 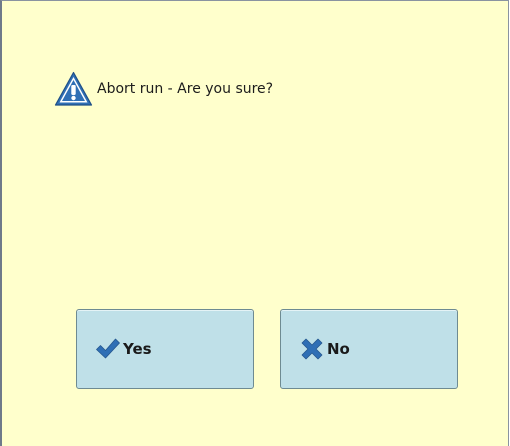 I want to click on checkmark-icon, so click(x=108, y=348).